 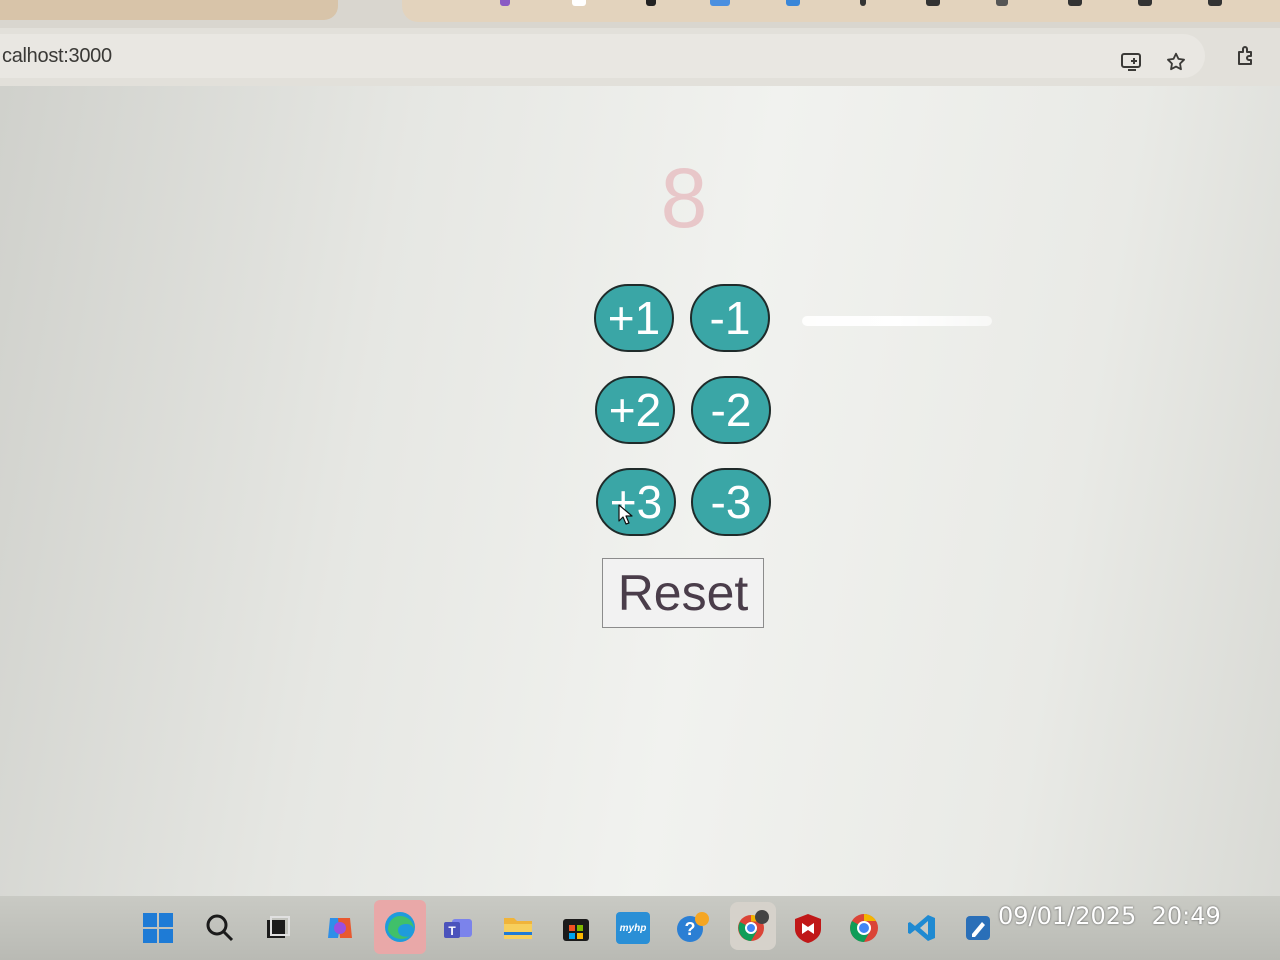 What do you see at coordinates (452, 931) in the screenshot?
I see `svg-text: T` at bounding box center [452, 931].